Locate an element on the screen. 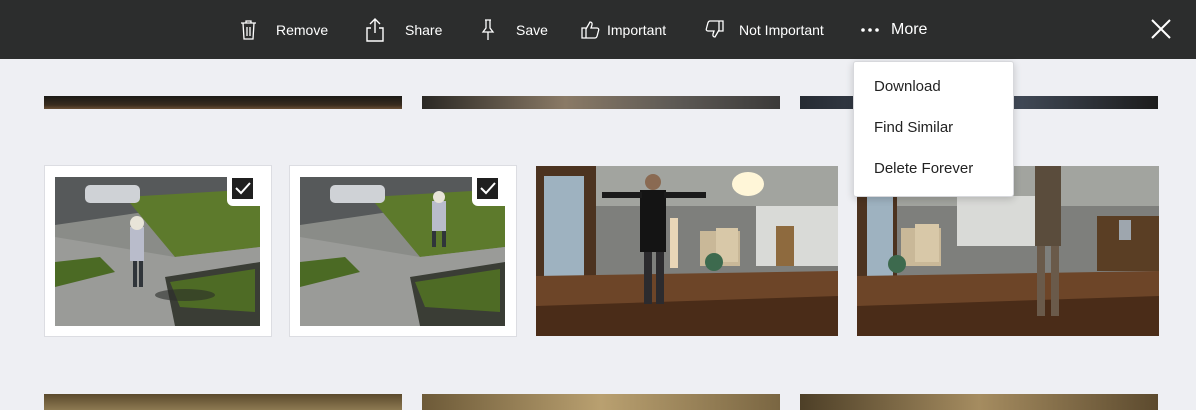 This screenshot has height=410, width=1196. not-important-button: Not Important is located at coordinates (764, 29).